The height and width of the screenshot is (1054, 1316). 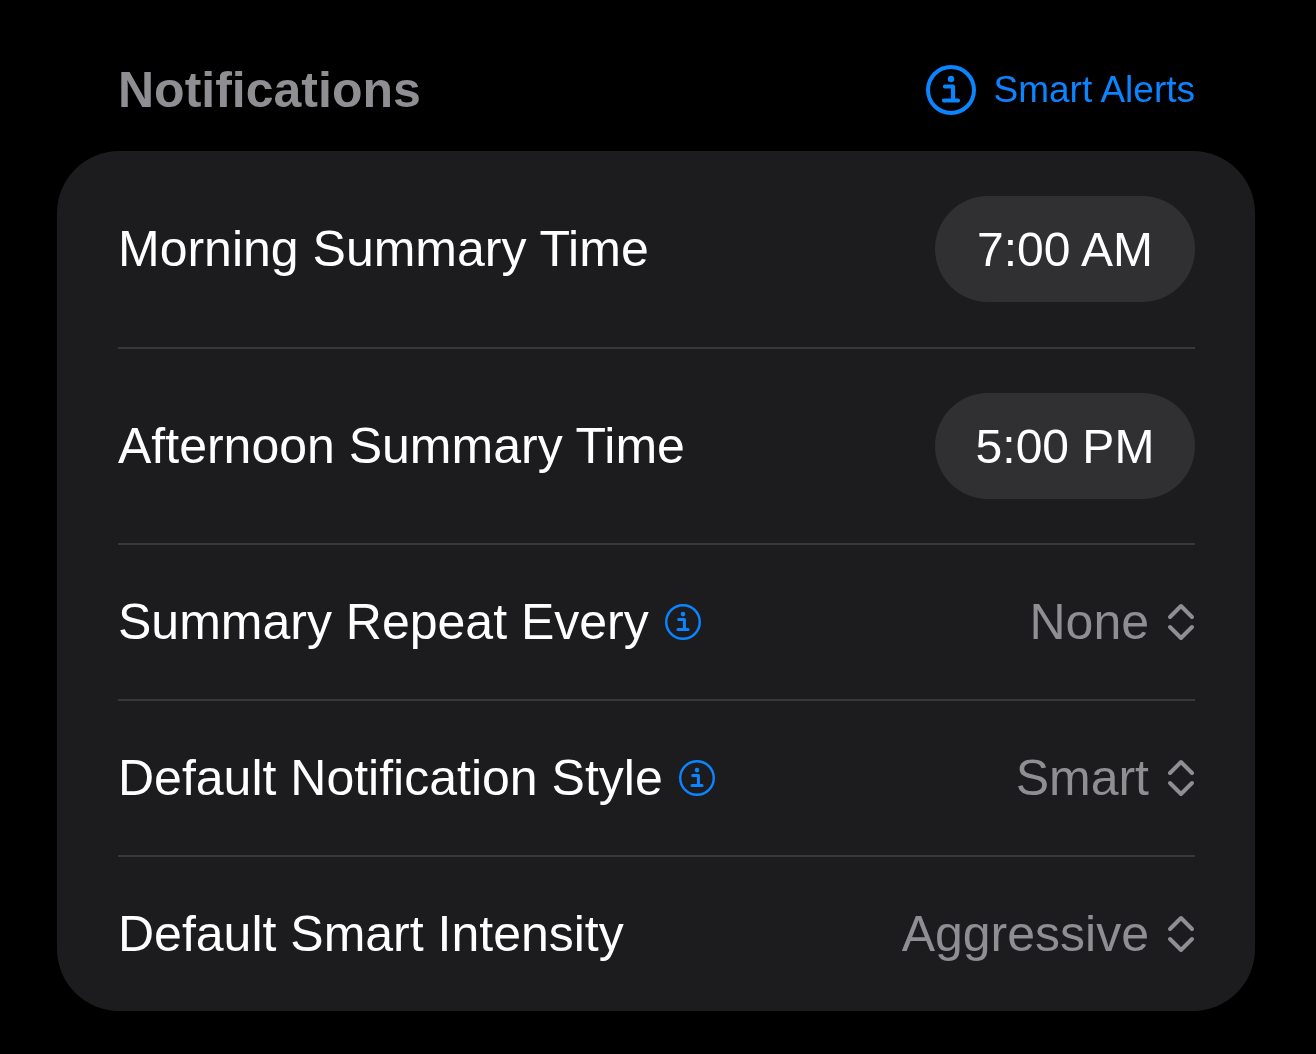 What do you see at coordinates (1105, 778) in the screenshot?
I see `popup-menu-button: Smart` at bounding box center [1105, 778].